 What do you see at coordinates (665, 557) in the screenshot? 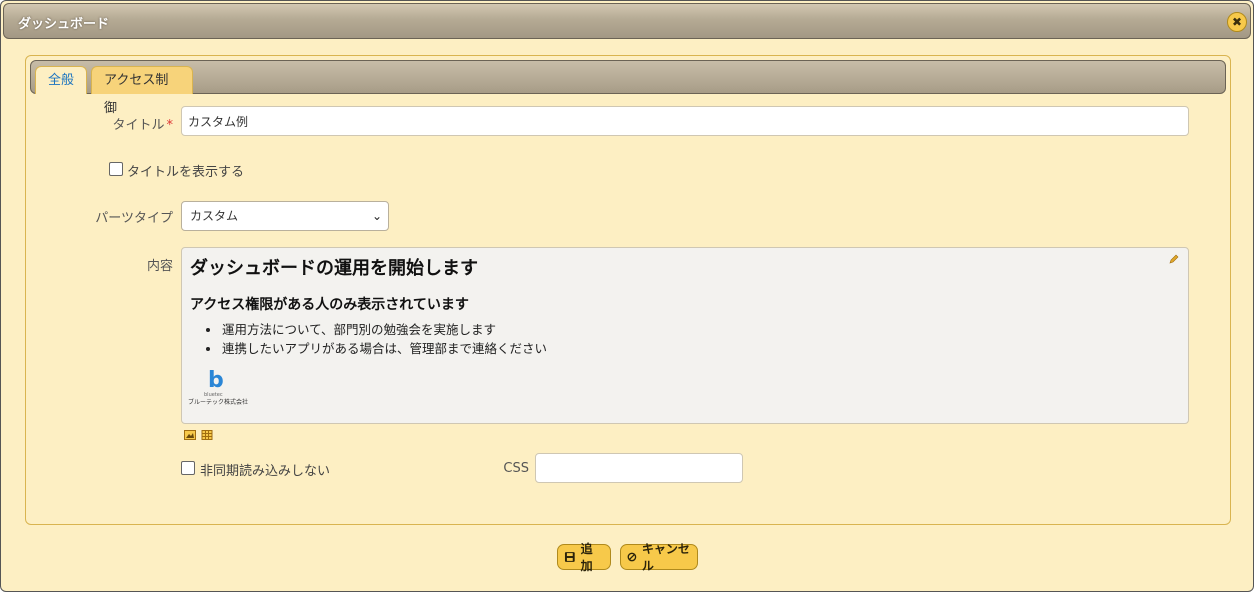
I see `cancel-button-label: キャンセル` at bounding box center [665, 557].